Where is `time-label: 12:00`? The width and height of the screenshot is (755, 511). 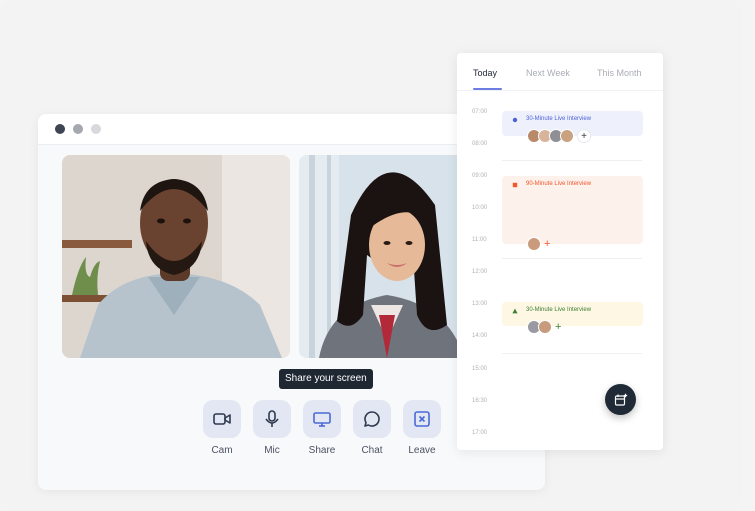
time-label: 12:00 is located at coordinates (480, 272).